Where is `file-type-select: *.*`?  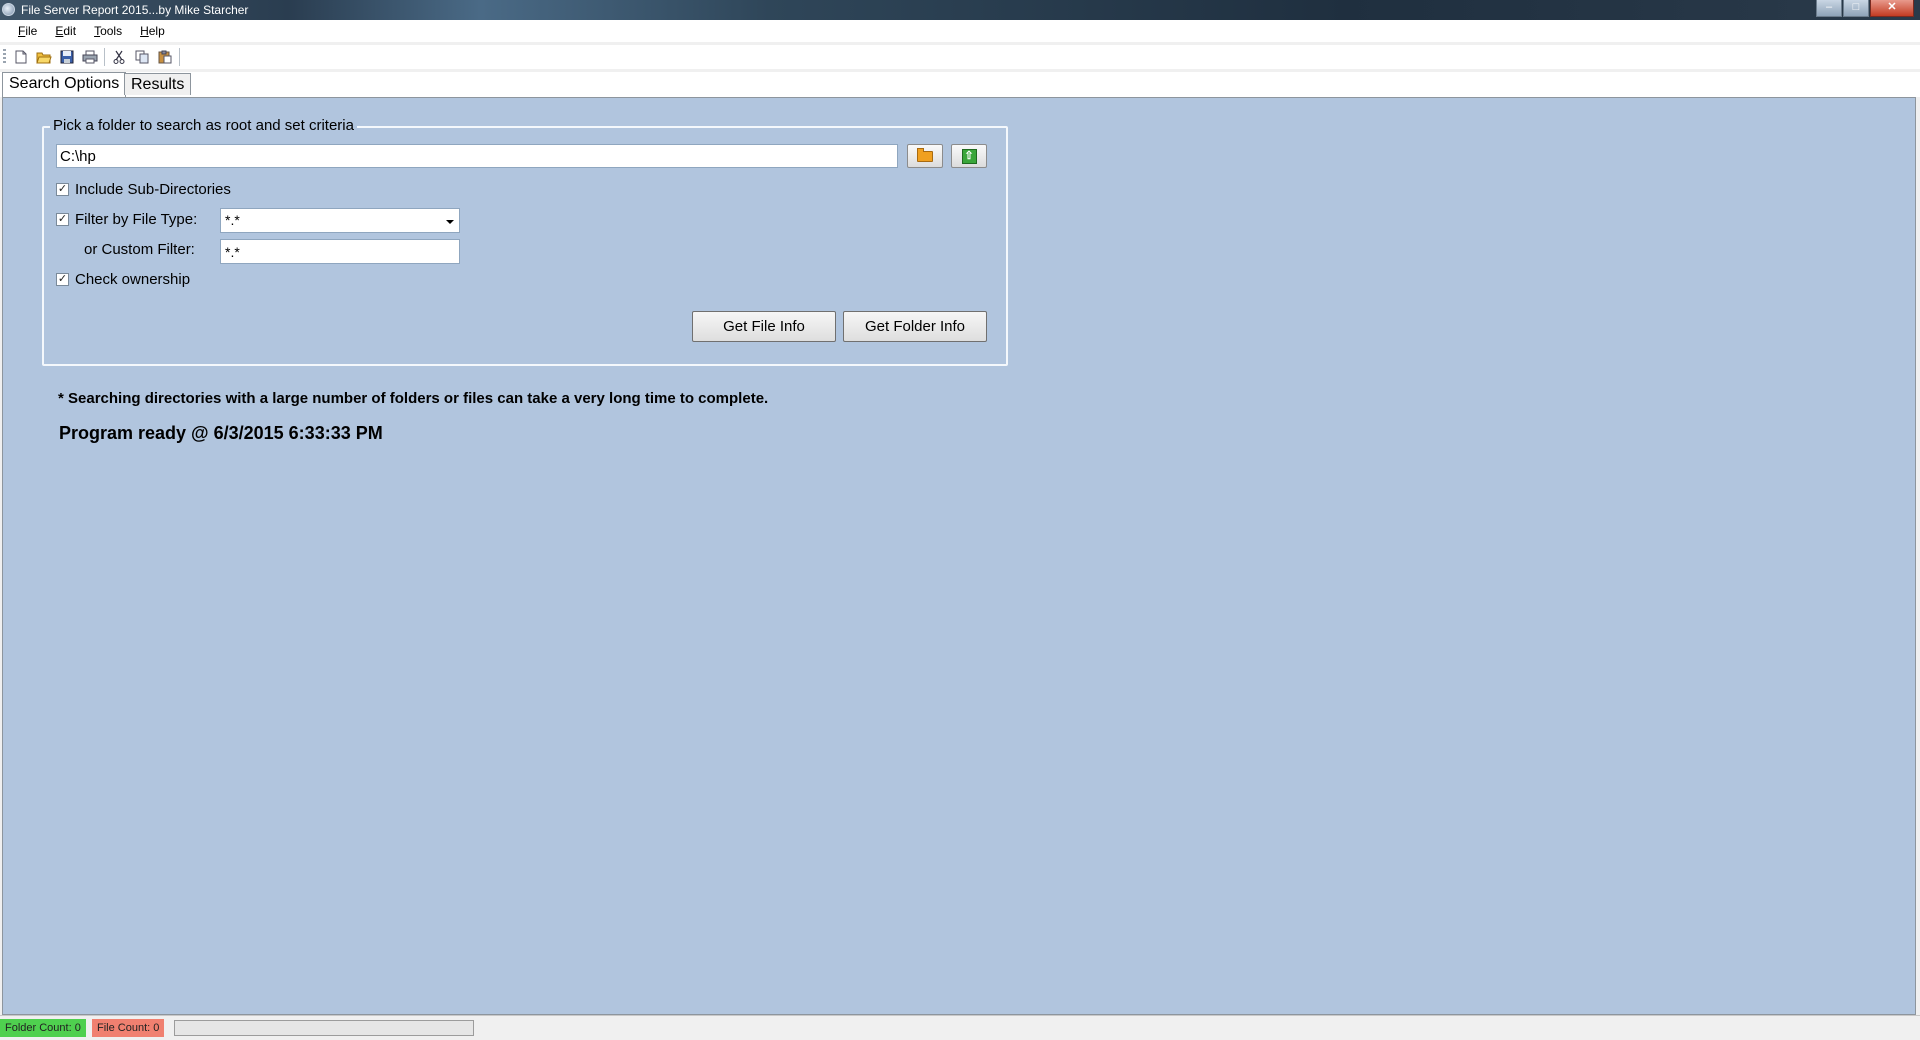
file-type-select: *.* is located at coordinates (340, 220).